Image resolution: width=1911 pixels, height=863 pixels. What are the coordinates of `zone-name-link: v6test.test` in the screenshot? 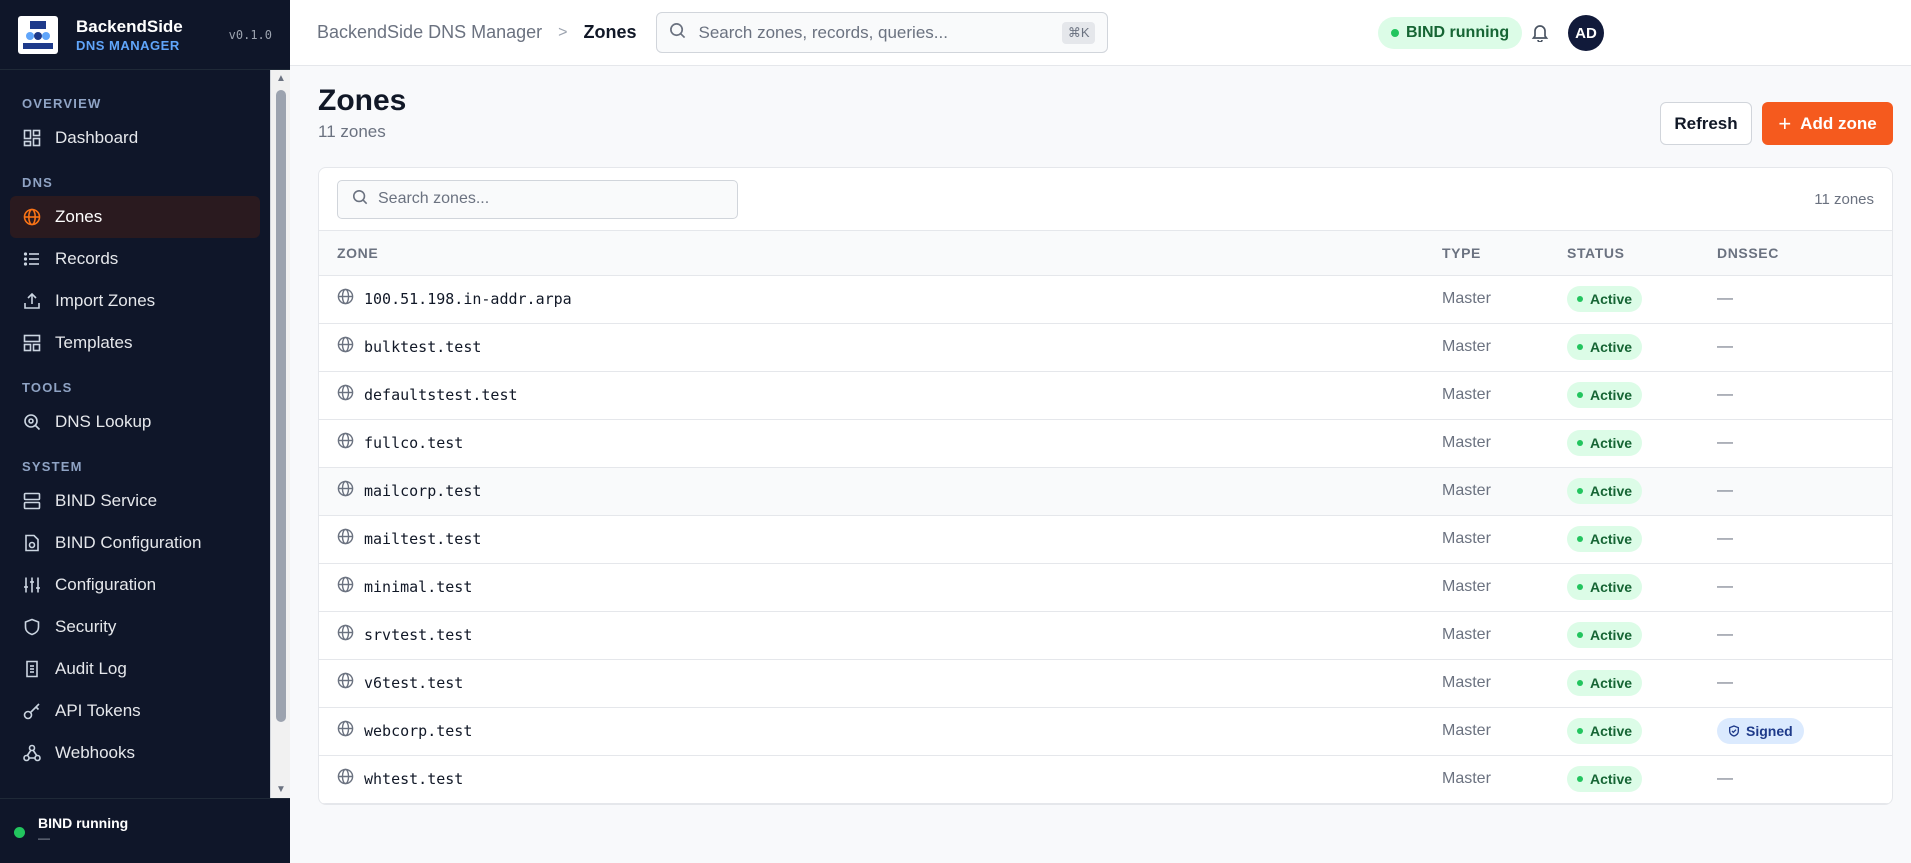 It's located at (413, 683).